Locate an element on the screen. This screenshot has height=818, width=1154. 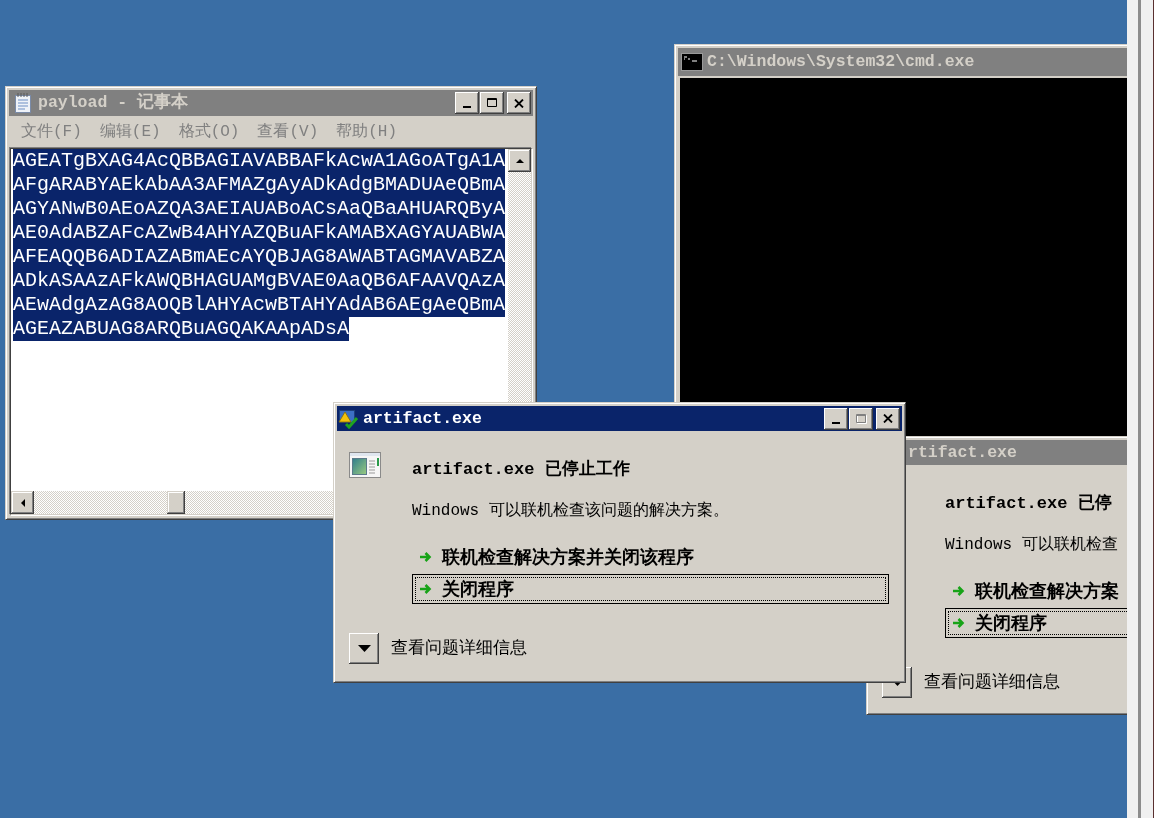
dialog-message: Windows 可以联机检查 is located at coordinates (1031, 545).